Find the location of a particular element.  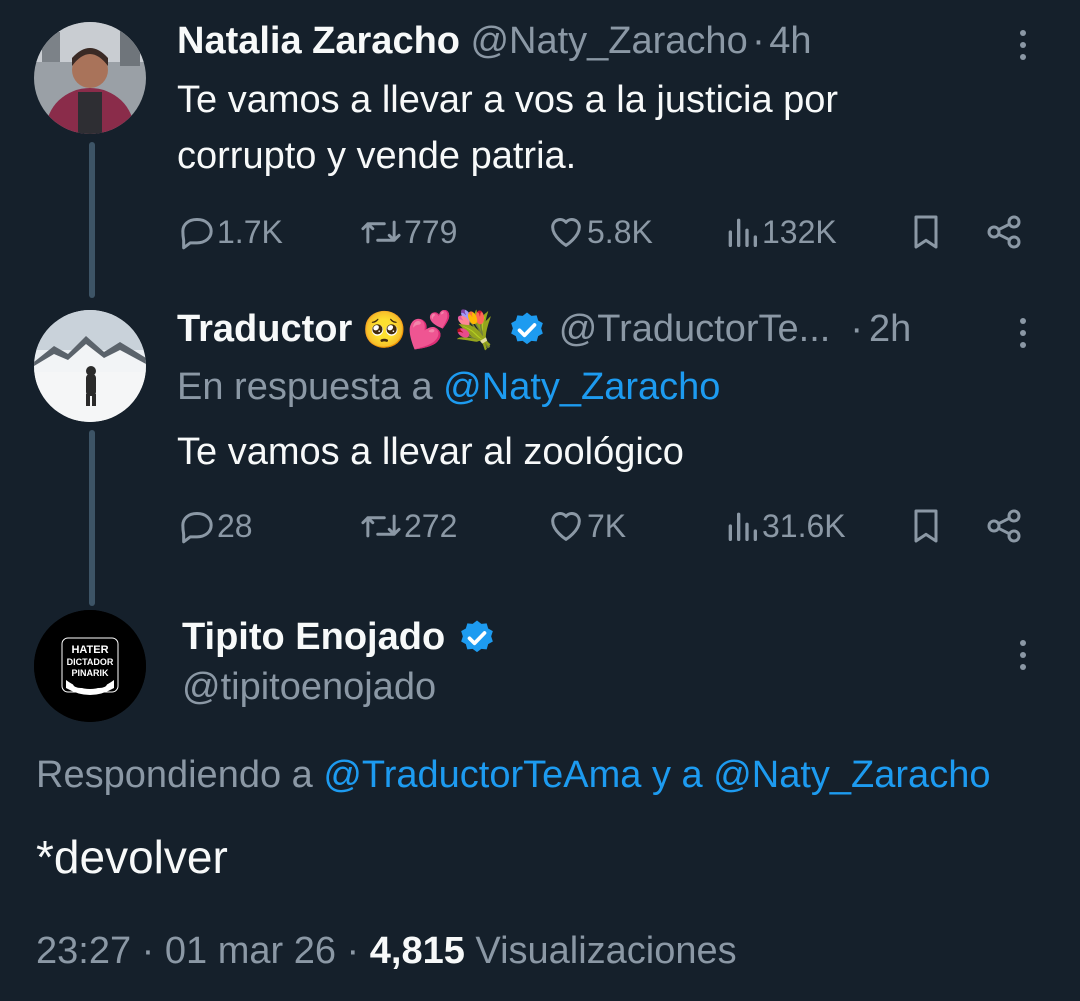

like-count: 7K is located at coordinates (607, 525).